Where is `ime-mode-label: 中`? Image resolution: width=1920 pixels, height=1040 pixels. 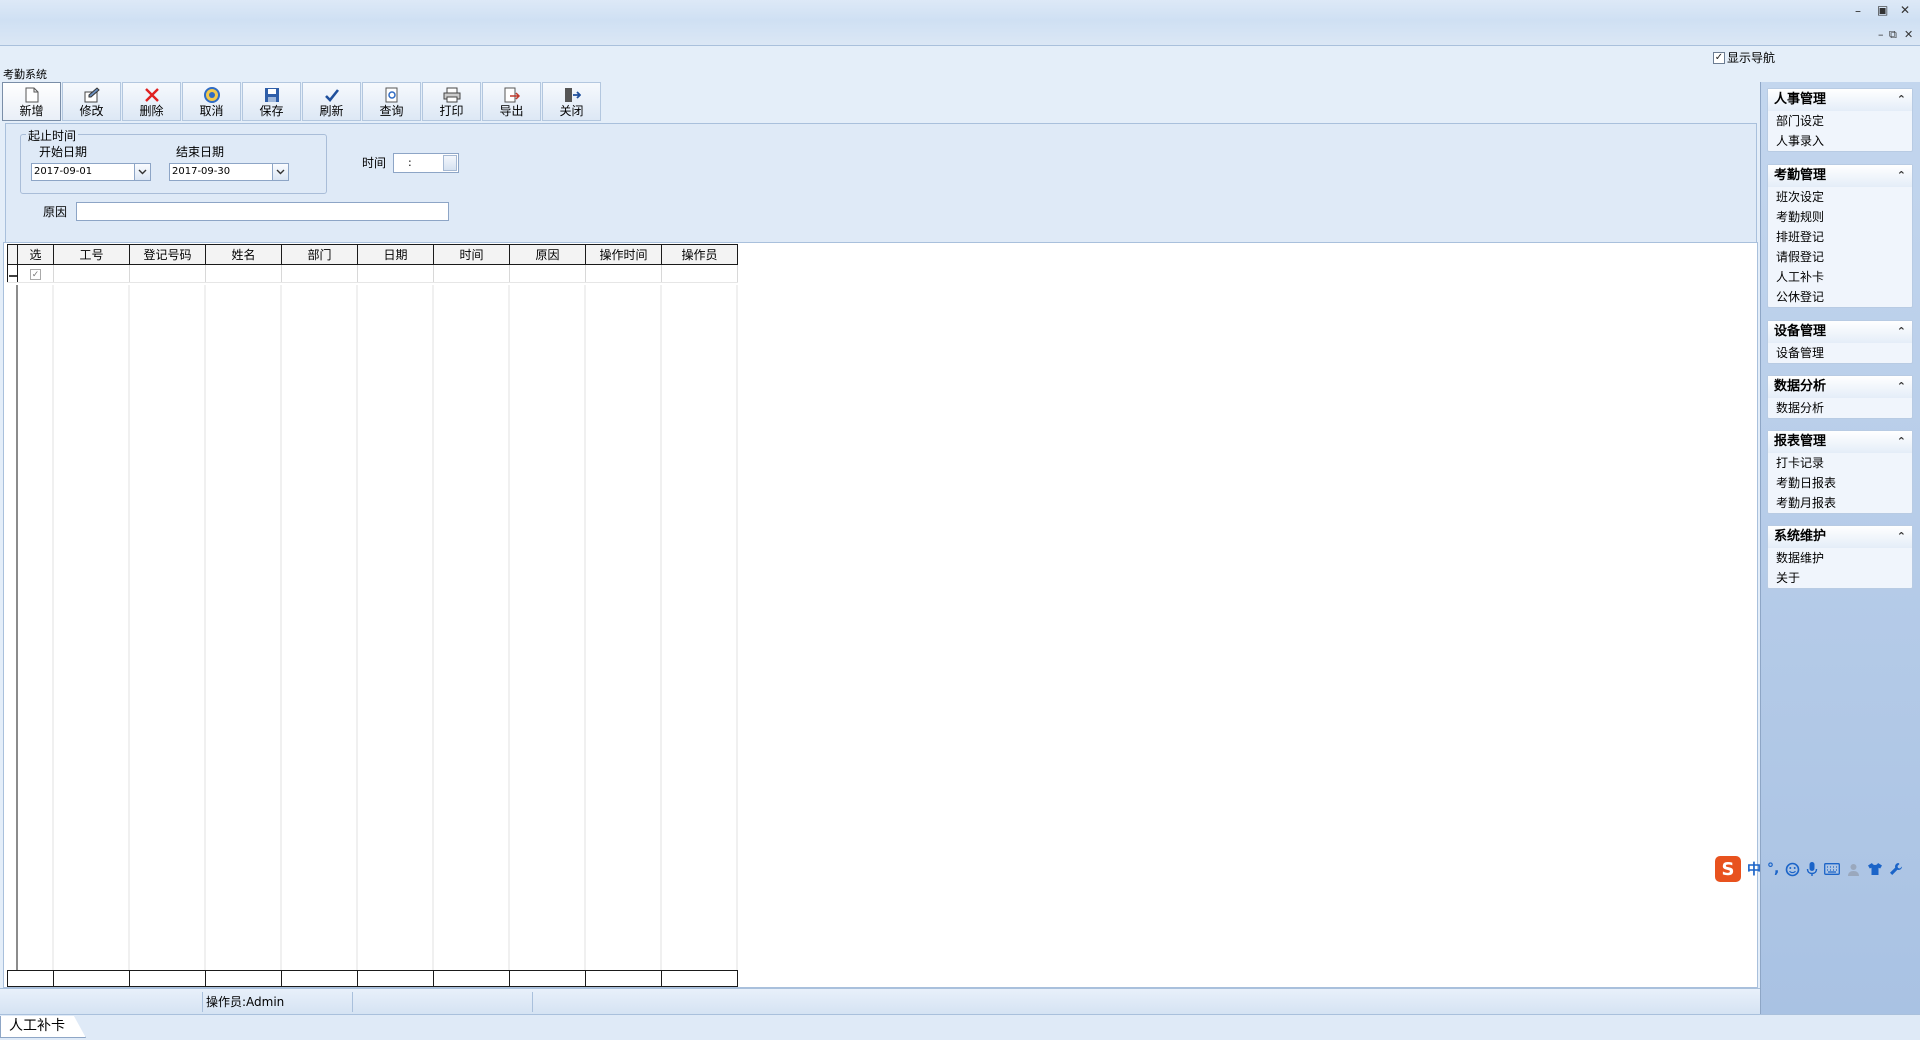
ime-mode-label: 中 is located at coordinates (1754, 869).